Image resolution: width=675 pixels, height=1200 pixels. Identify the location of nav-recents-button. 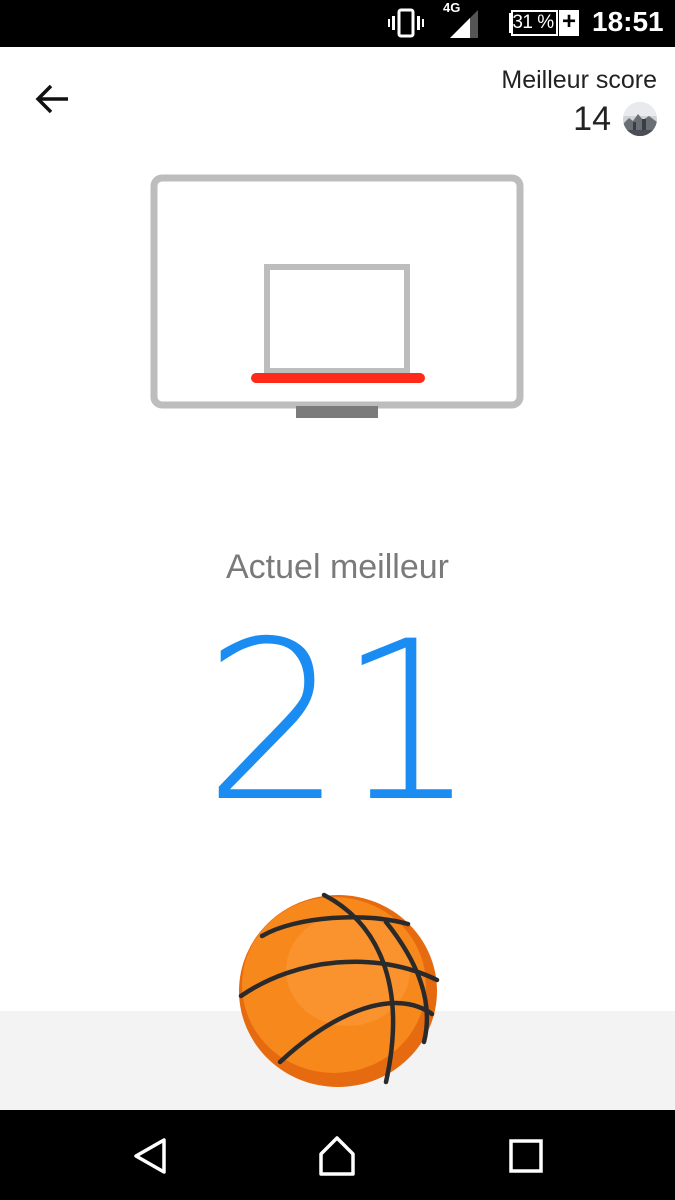
(526, 1156).